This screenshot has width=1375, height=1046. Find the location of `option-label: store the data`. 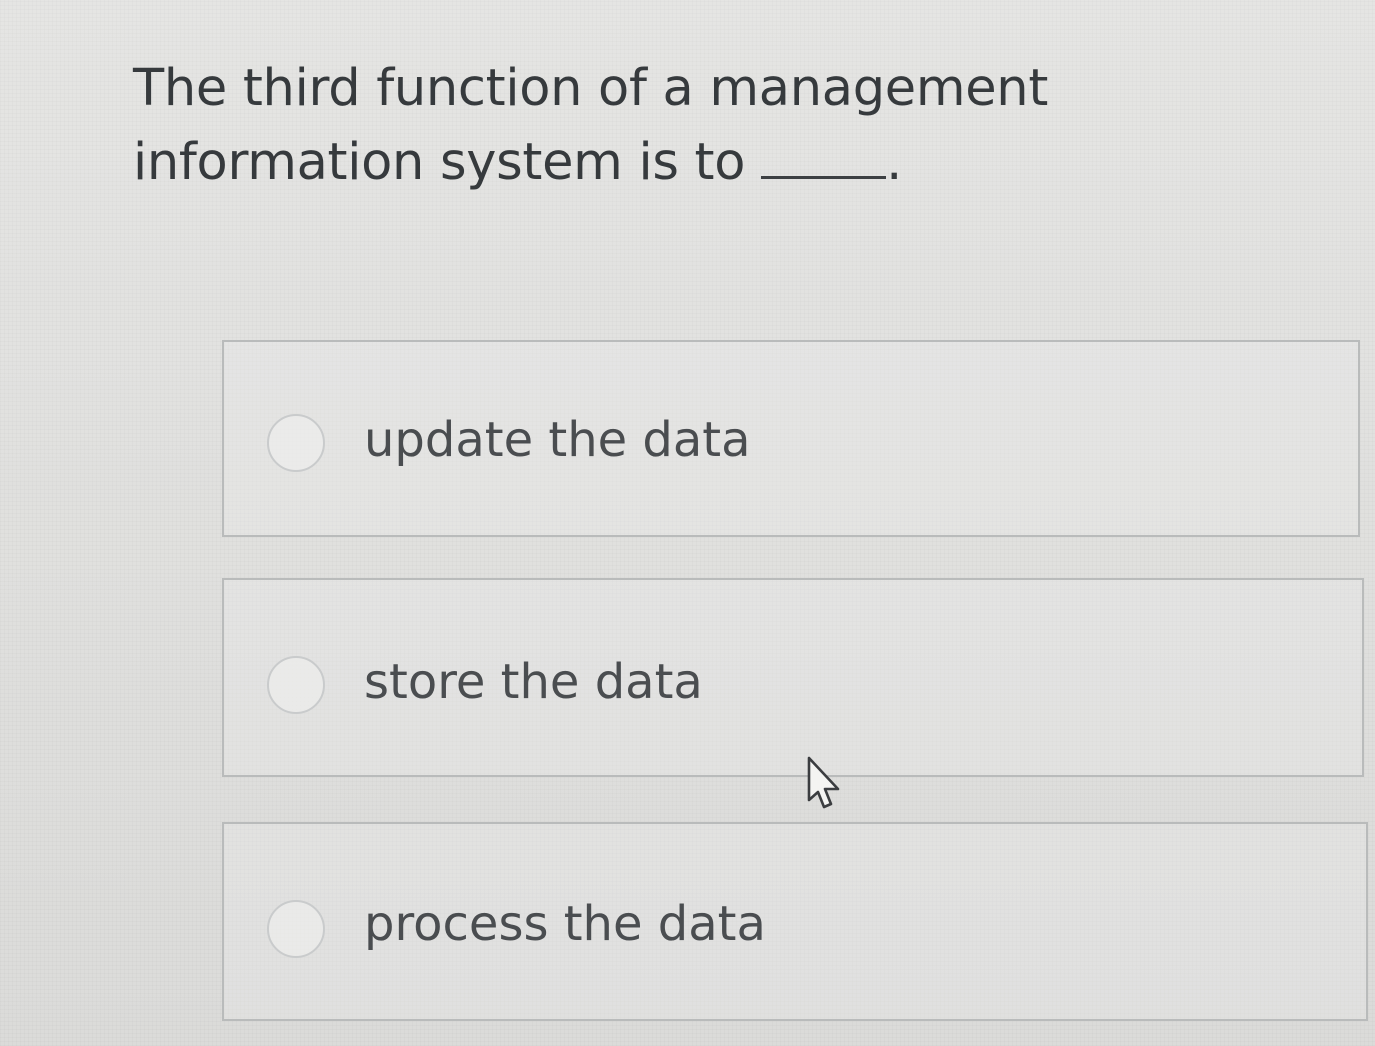

option-label: store the data is located at coordinates (533, 682).